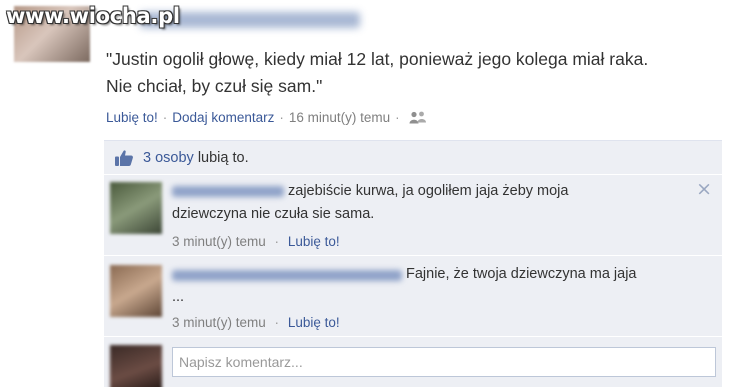  I want to click on add-comment-link: Dodaj komentarz, so click(223, 117).